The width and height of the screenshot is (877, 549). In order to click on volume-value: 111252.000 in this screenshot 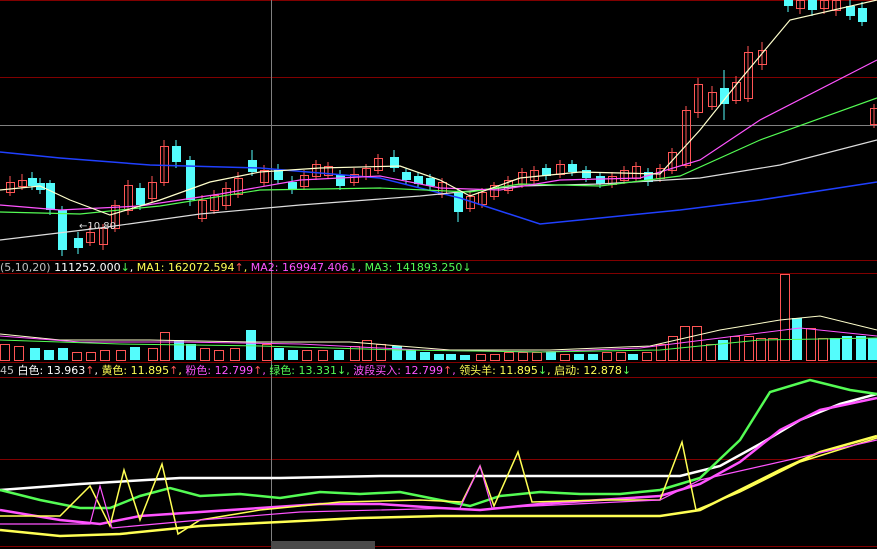, I will do `click(87, 267)`.